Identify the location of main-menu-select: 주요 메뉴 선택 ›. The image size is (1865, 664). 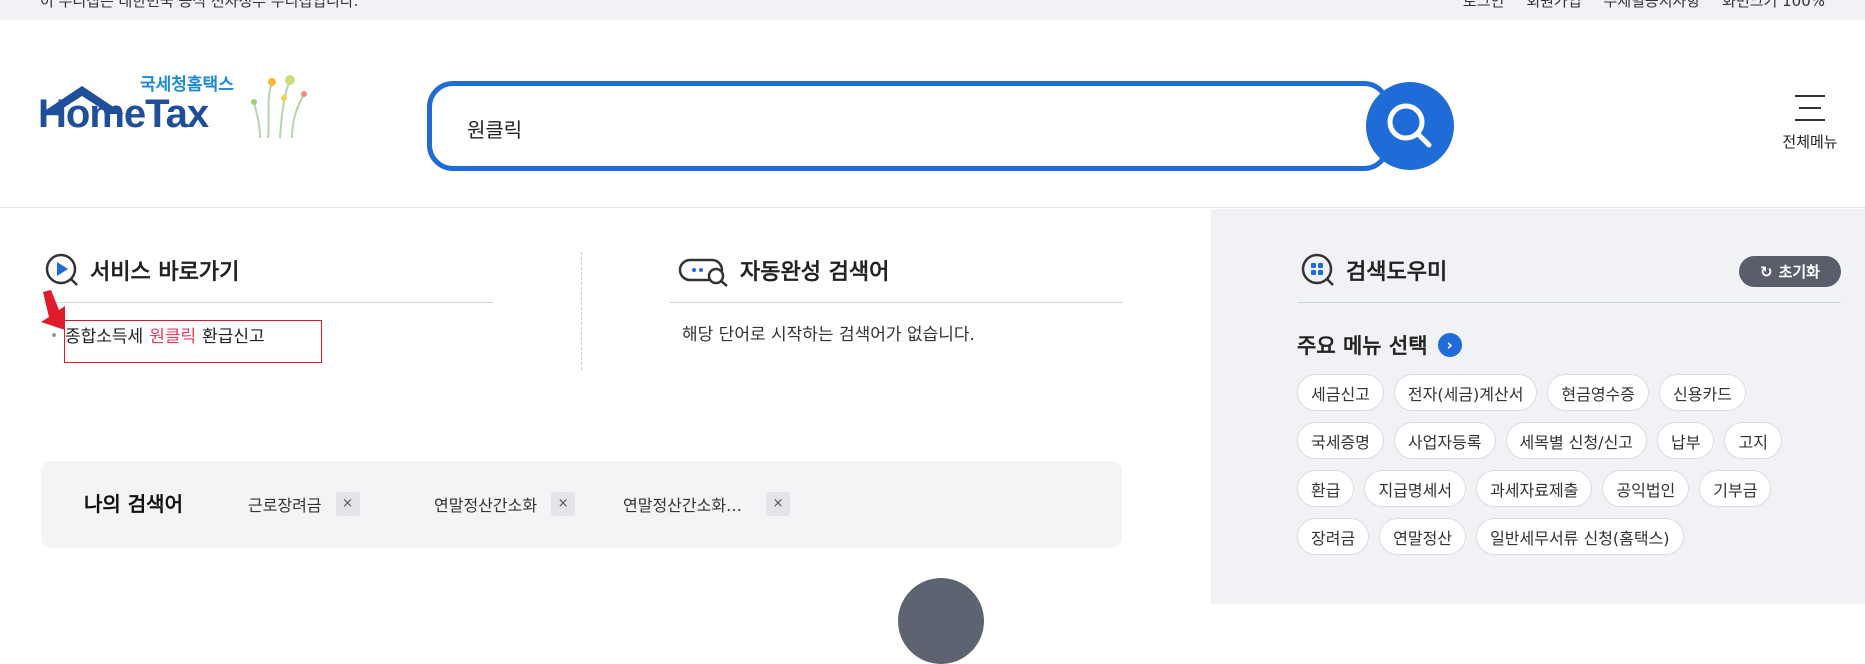
(1379, 345).